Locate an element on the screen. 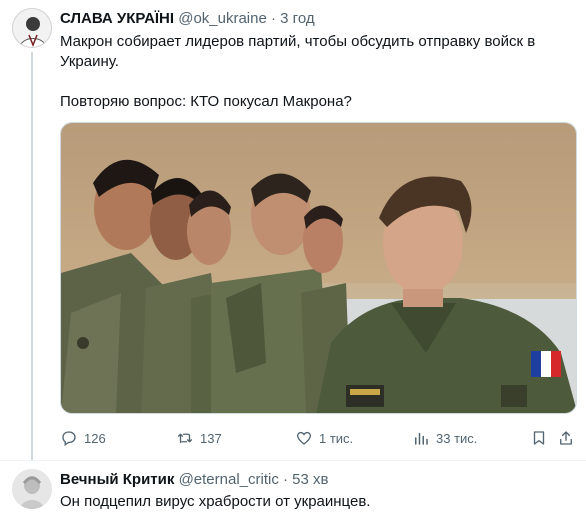 The width and height of the screenshot is (586, 523). share-button is located at coordinates (566, 438).